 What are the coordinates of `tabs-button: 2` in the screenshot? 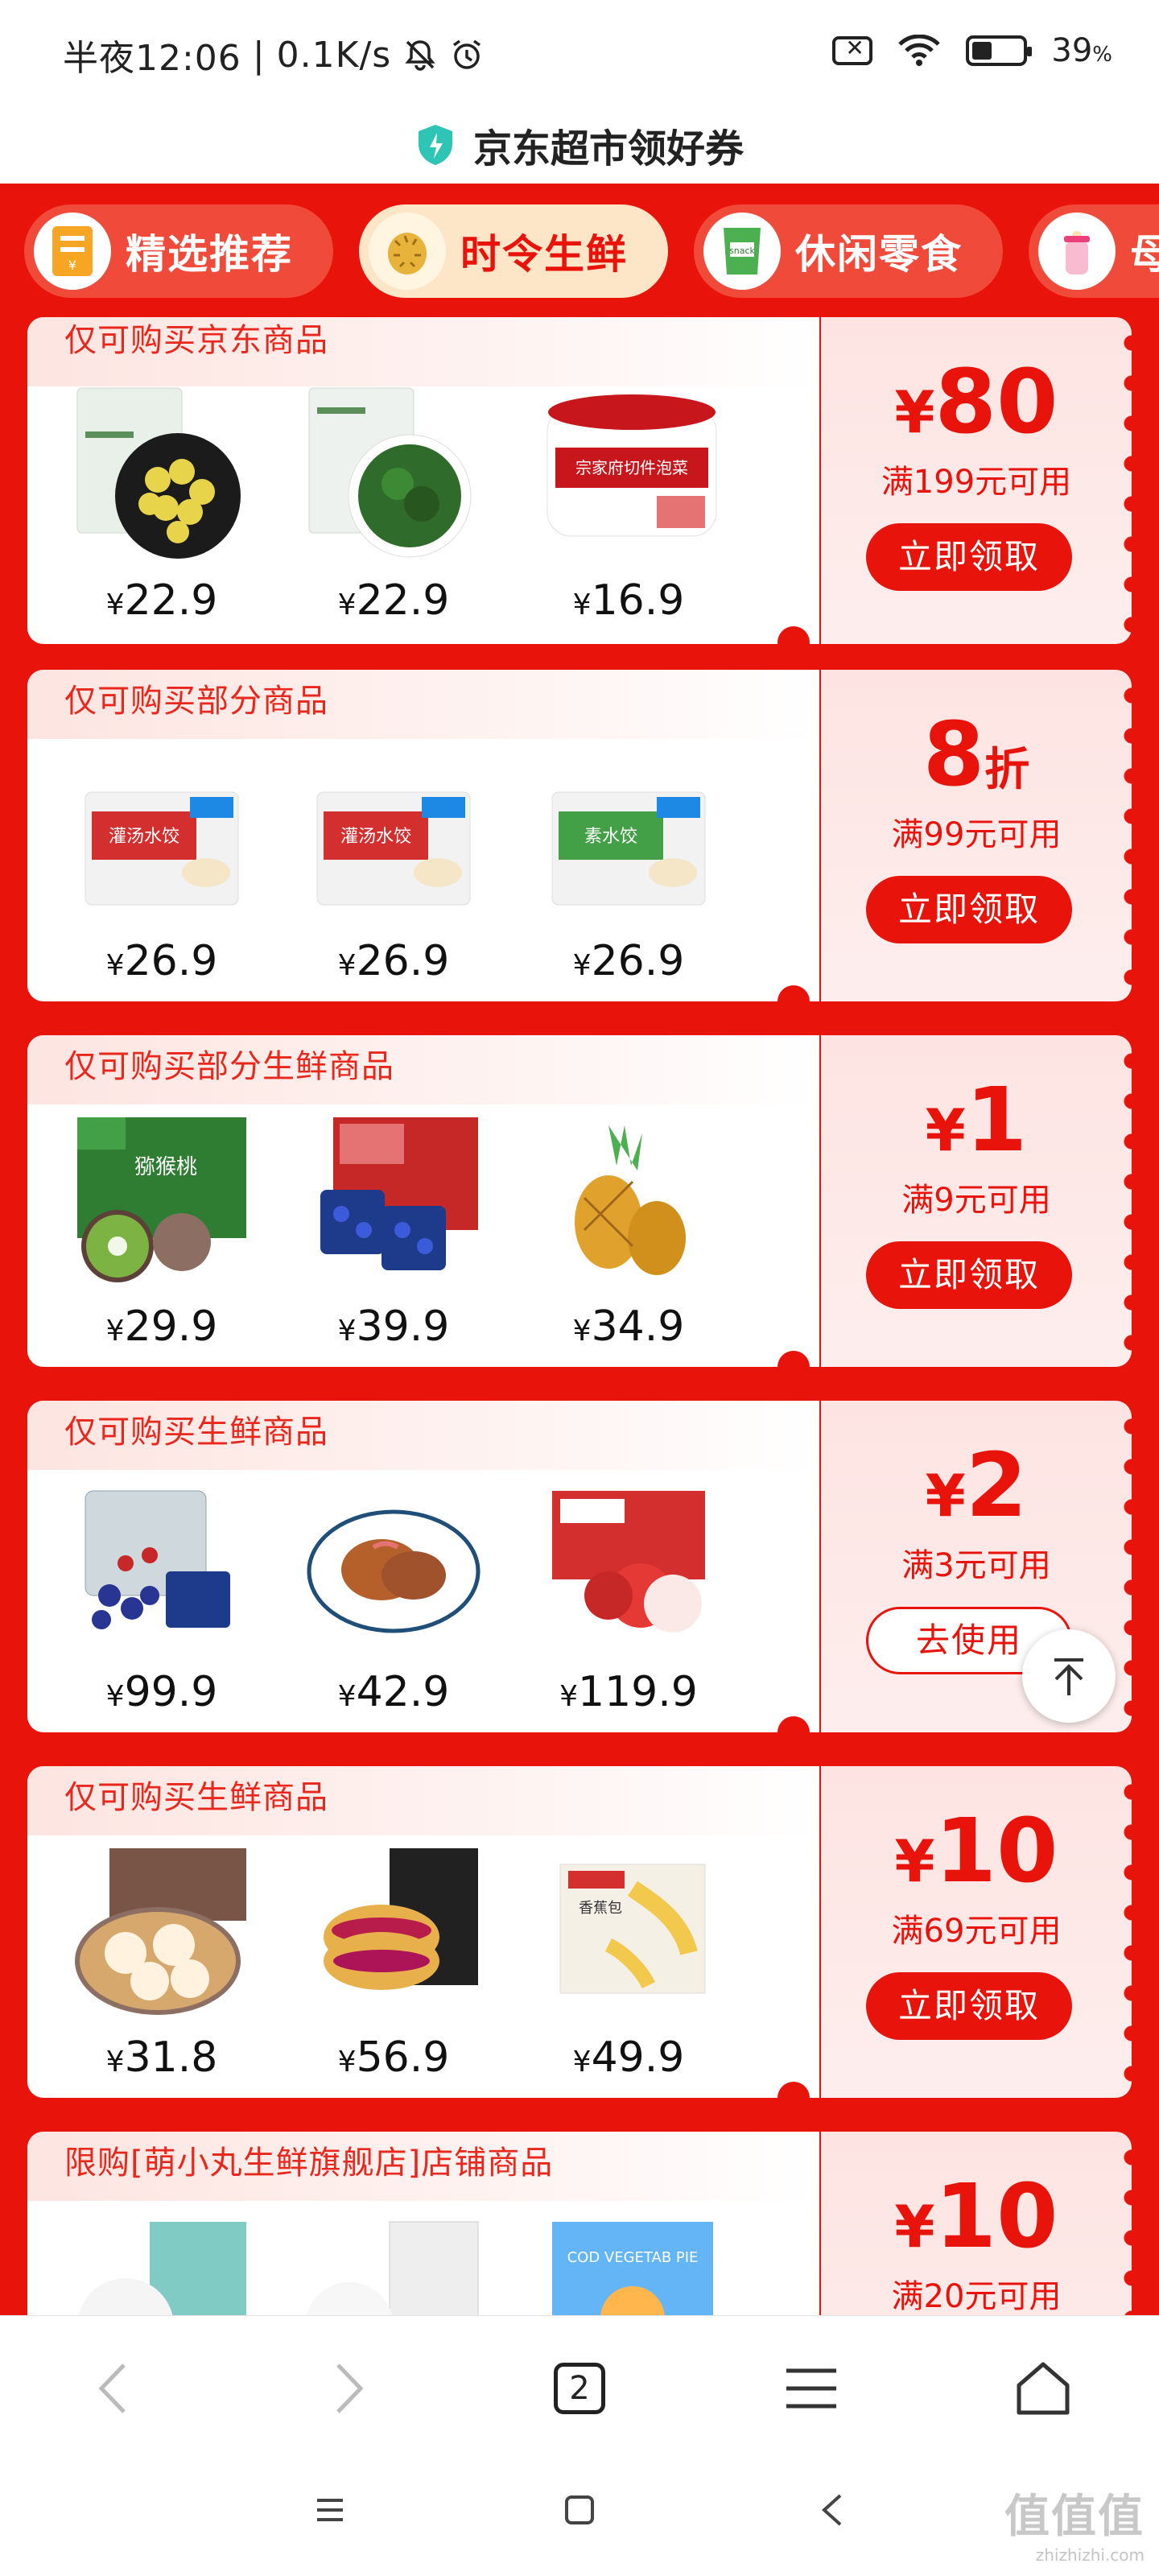 It's located at (579, 2388).